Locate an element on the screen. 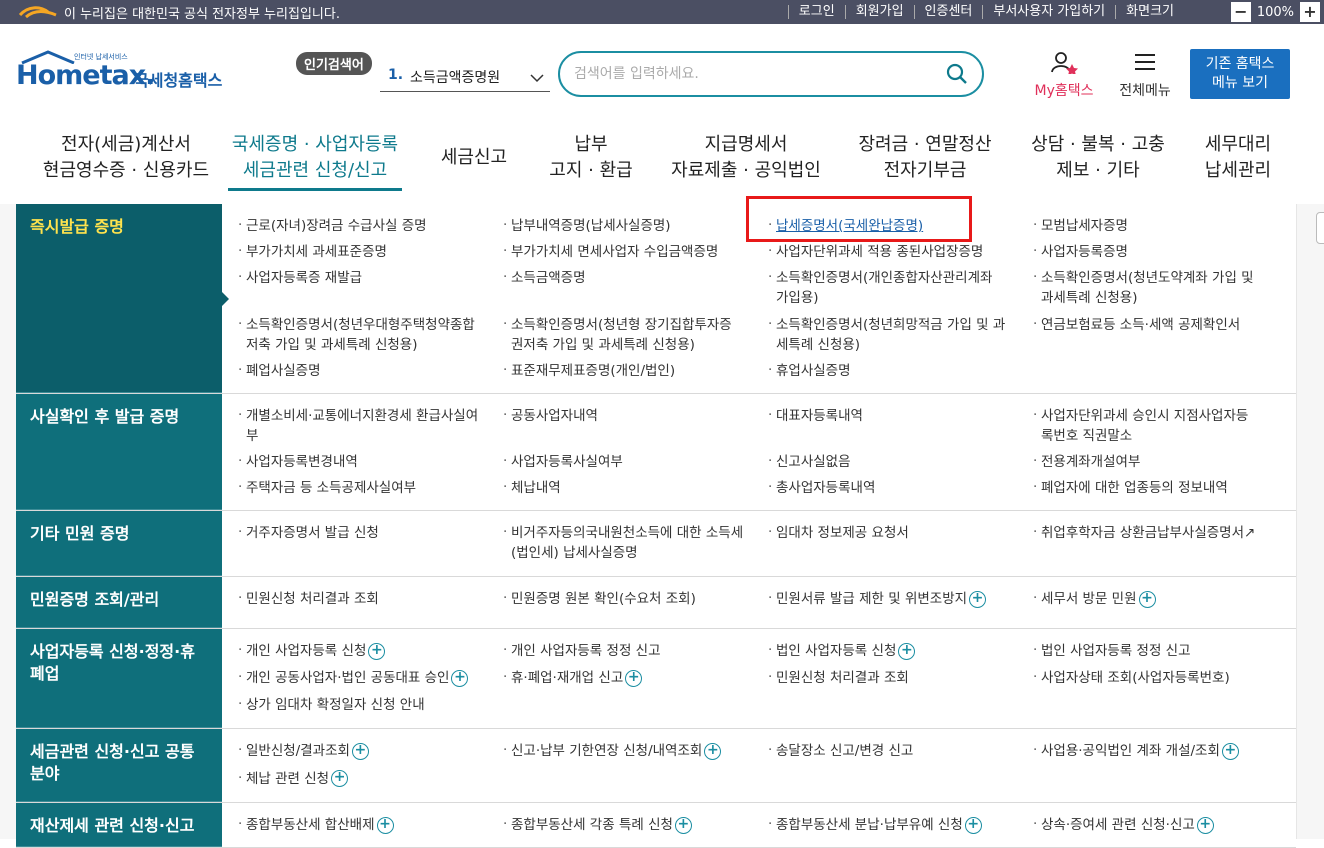 This screenshot has height=848, width=1324. section-title: 세금관련 신청·신고 공통분야 is located at coordinates (119, 765).